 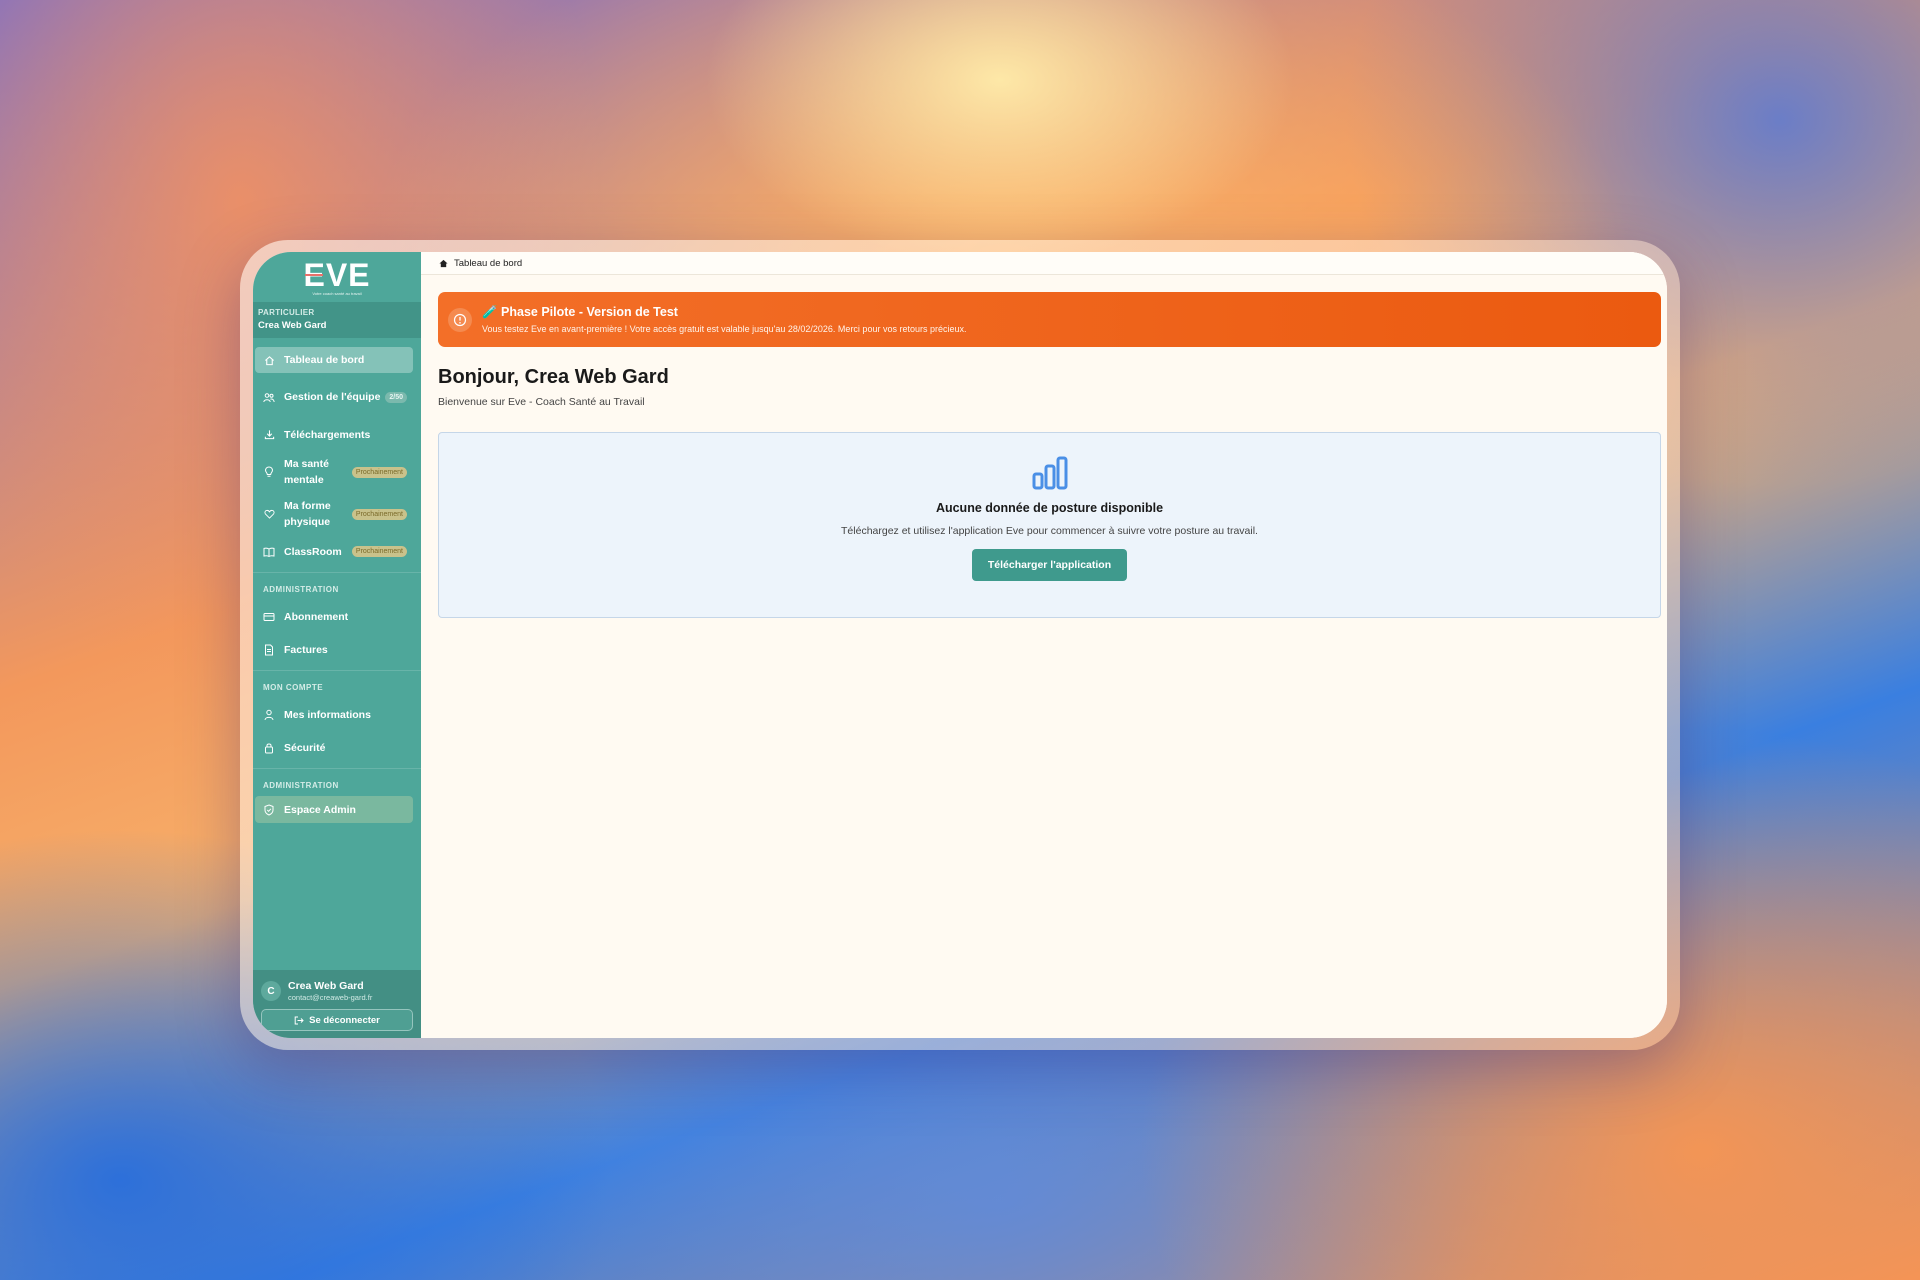 I want to click on section-title-administration: ADMINISTRATION, so click(x=337, y=586).